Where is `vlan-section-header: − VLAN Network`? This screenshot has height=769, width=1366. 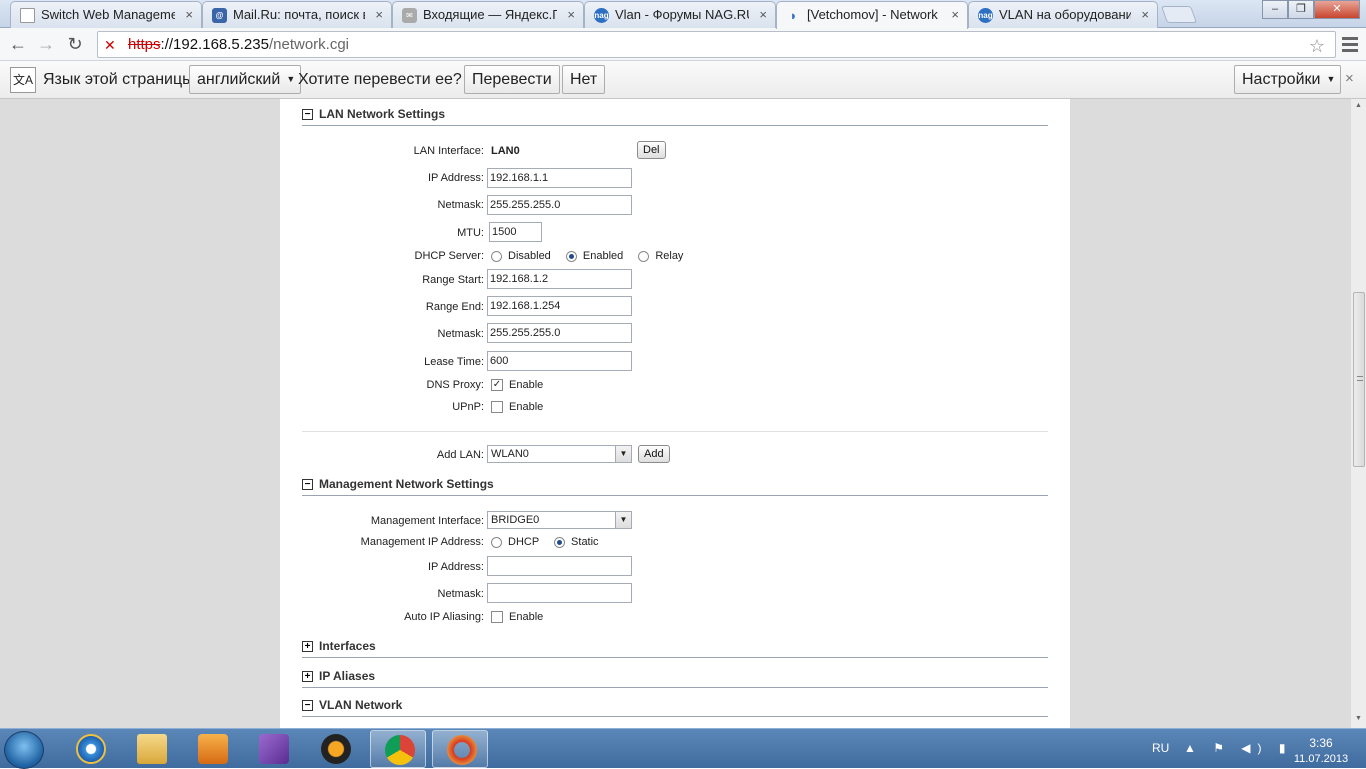
vlan-section-header: − VLAN Network is located at coordinates (675, 707).